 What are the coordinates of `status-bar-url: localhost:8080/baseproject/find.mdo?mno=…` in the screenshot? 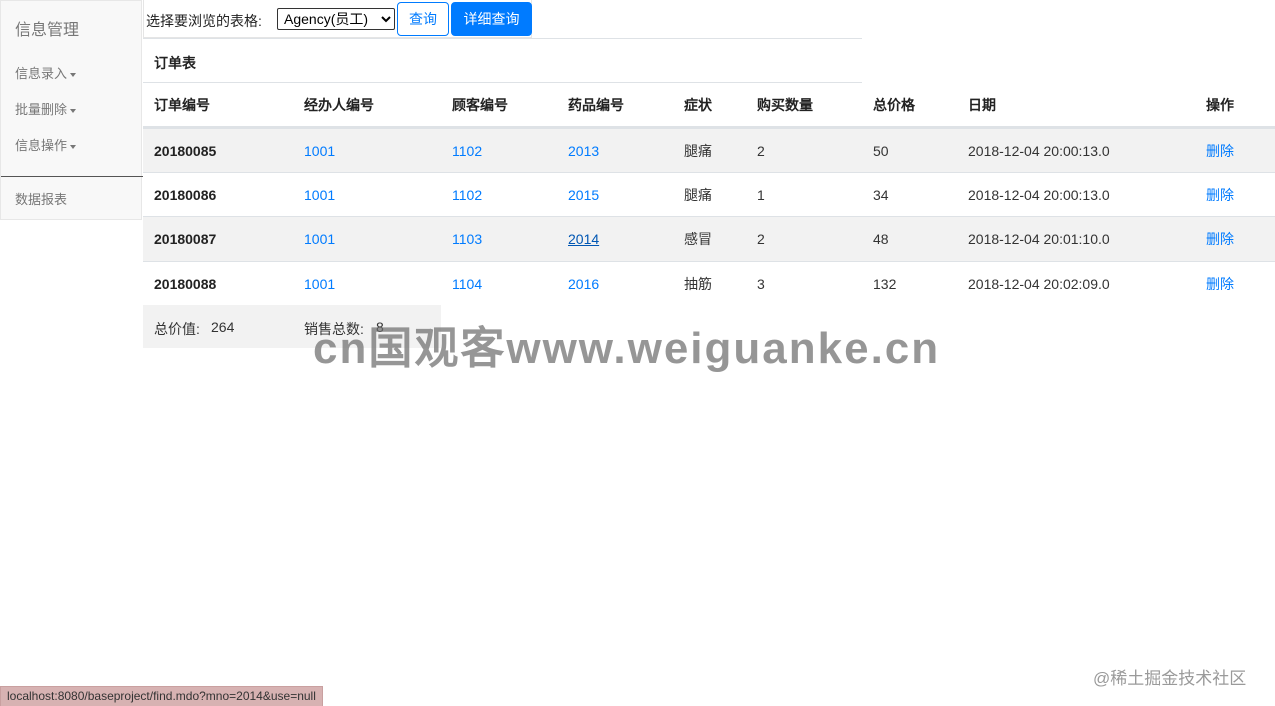 It's located at (161, 696).